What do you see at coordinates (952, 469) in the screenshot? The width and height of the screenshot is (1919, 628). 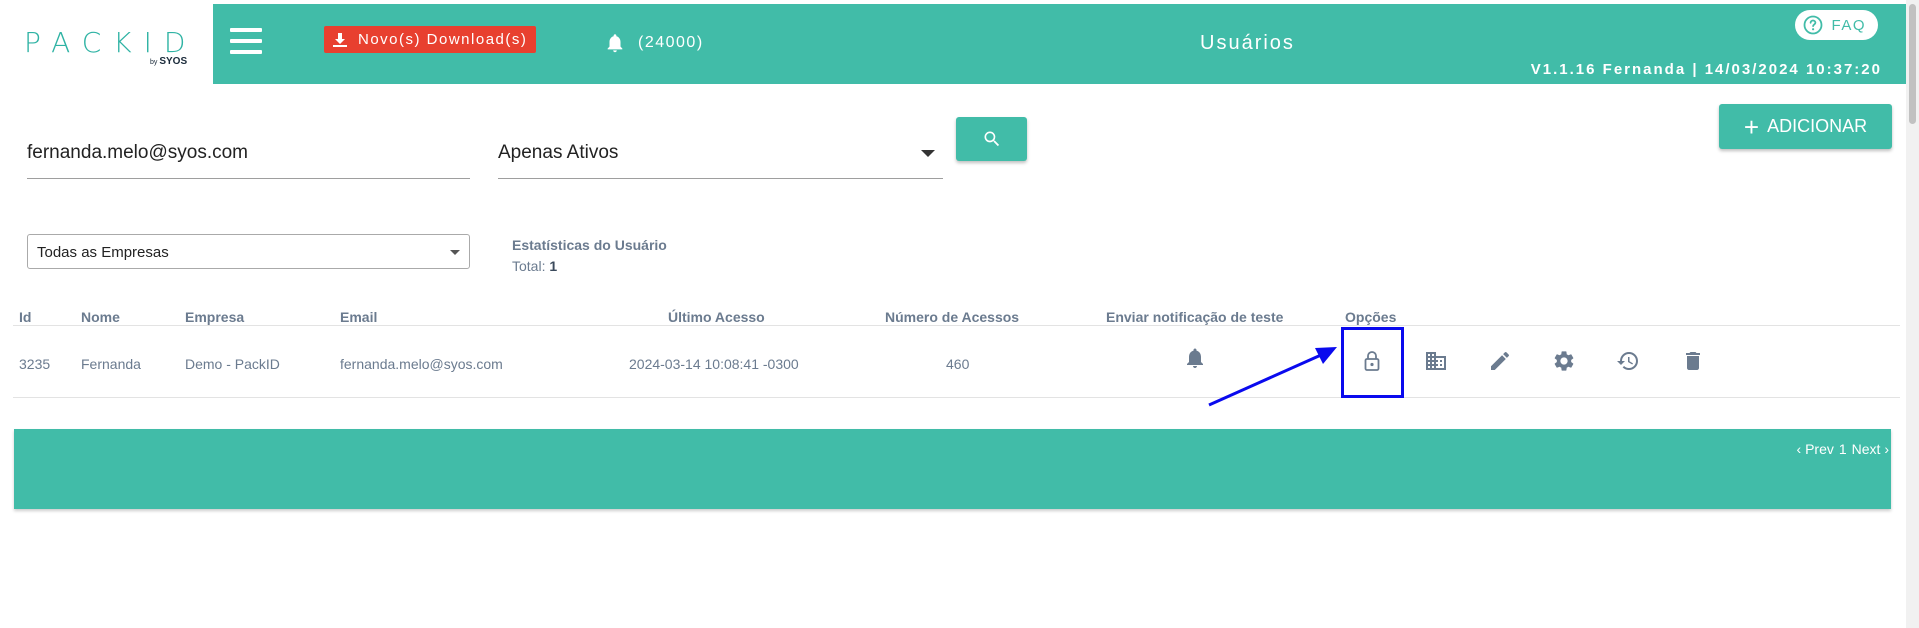 I see `pagination-bar: ‹ Prev 1 Next ›` at bounding box center [952, 469].